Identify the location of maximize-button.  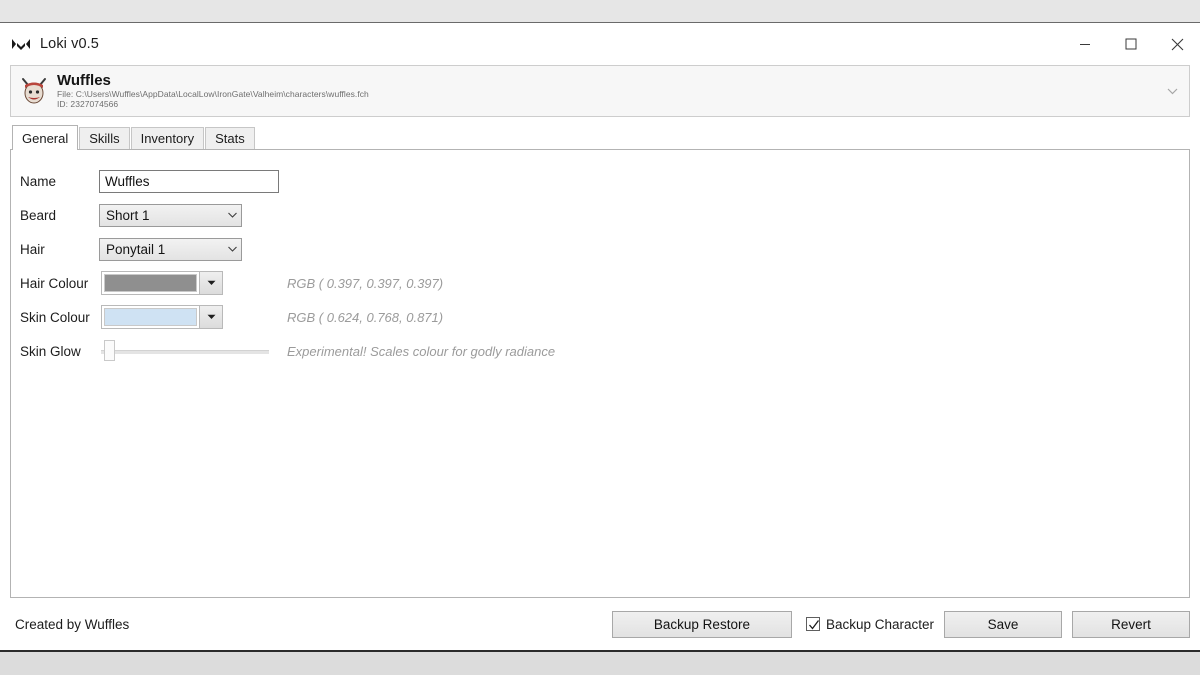
(1131, 44).